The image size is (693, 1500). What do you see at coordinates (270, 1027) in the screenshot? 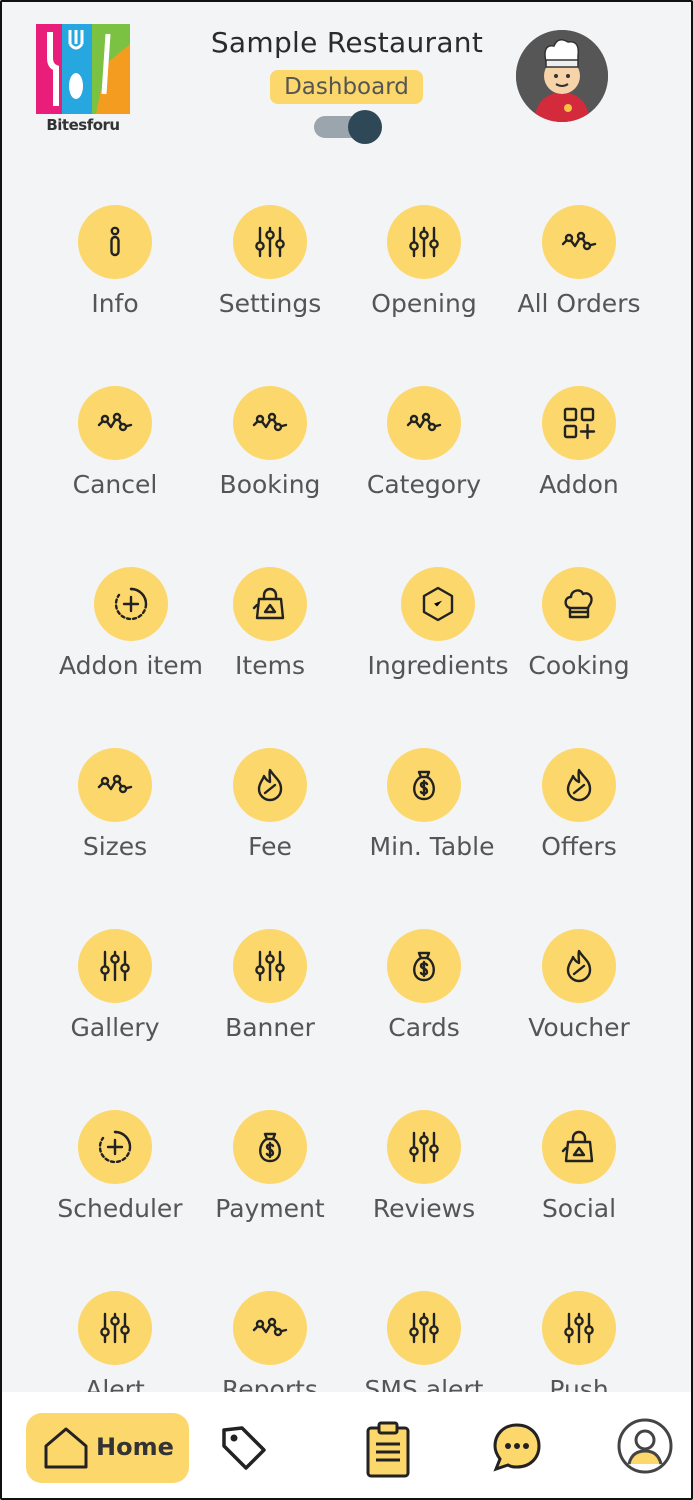
I see `feature-label: Banner` at bounding box center [270, 1027].